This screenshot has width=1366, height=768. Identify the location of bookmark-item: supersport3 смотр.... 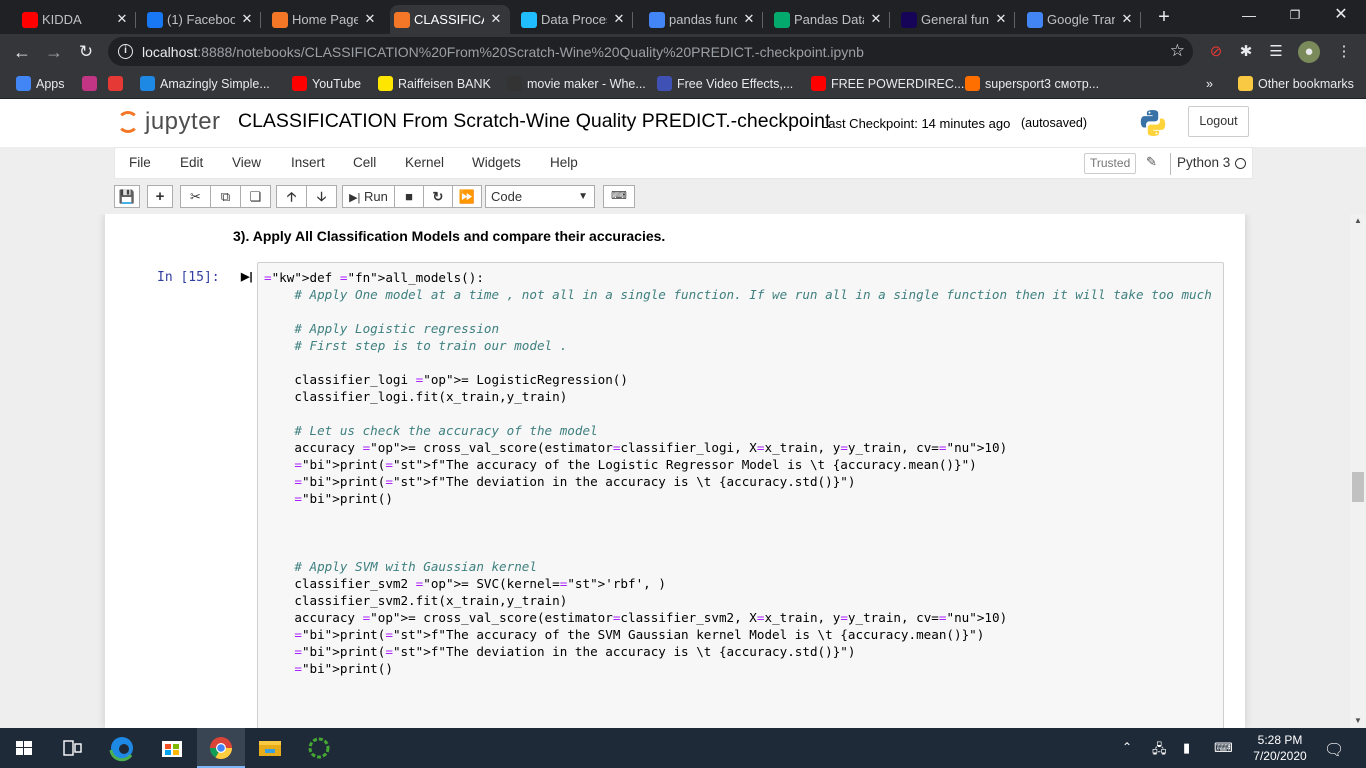
(1032, 84).